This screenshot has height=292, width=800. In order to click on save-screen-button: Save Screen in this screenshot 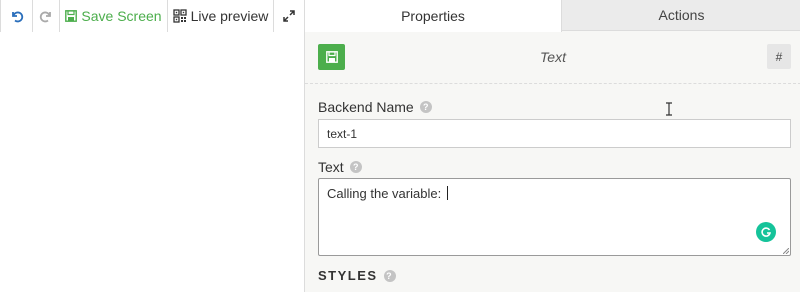, I will do `click(114, 16)`.